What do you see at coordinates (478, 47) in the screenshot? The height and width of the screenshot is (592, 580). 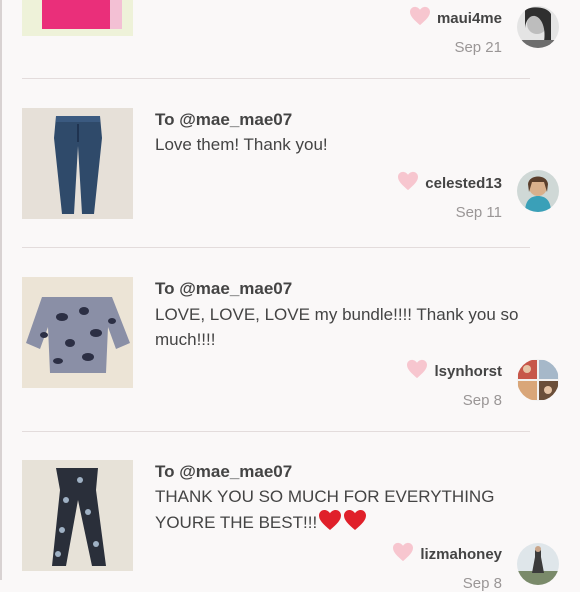 I see `note-date: Sep 21` at bounding box center [478, 47].